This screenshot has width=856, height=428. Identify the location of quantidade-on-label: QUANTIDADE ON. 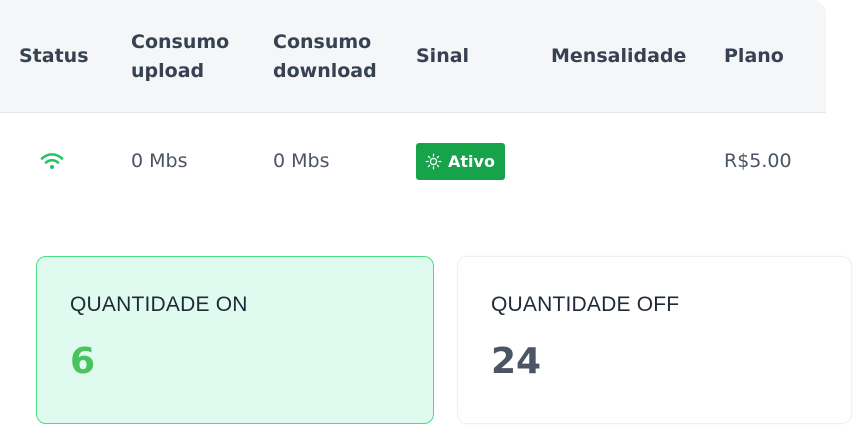
(159, 304).